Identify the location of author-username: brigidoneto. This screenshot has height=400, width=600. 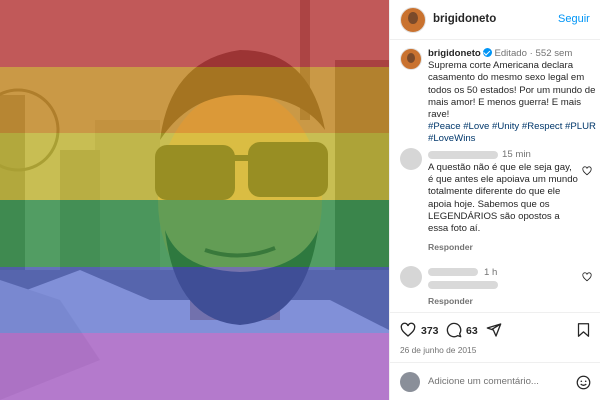
(464, 19).